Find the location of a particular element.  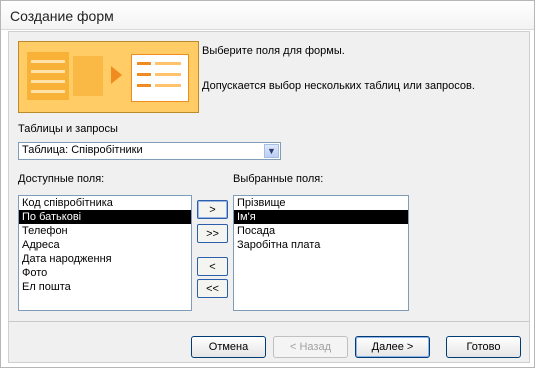

selected-field-item: Посада is located at coordinates (321, 231).